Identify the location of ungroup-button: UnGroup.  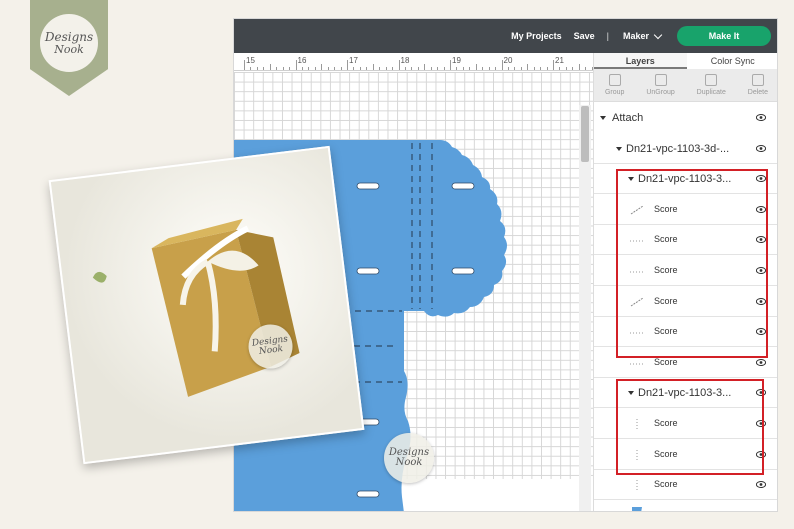
(660, 85).